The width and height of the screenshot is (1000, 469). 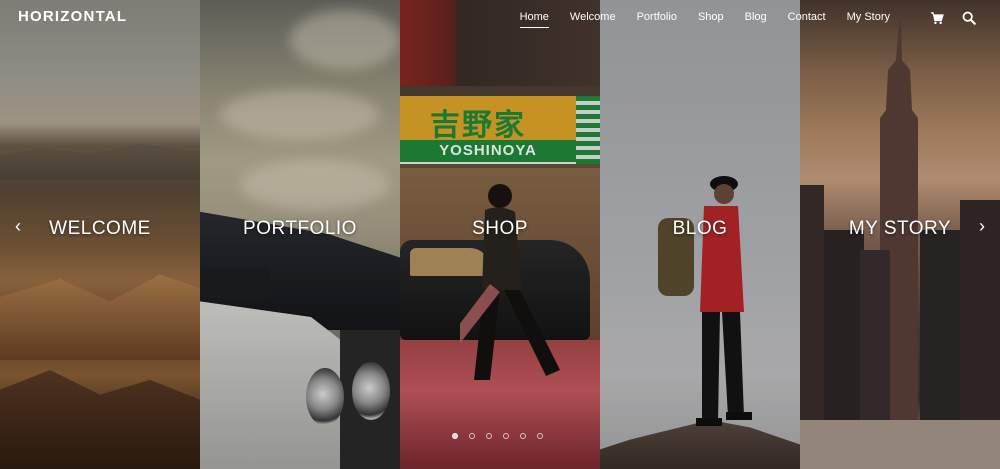 I want to click on slider-pagination, so click(x=497, y=436).